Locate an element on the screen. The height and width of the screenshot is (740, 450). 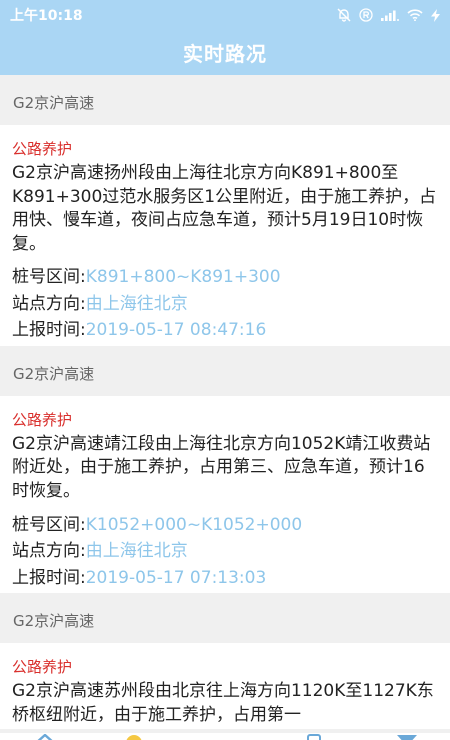
stake-range-value: K891+800~K891+300 is located at coordinates (183, 277).